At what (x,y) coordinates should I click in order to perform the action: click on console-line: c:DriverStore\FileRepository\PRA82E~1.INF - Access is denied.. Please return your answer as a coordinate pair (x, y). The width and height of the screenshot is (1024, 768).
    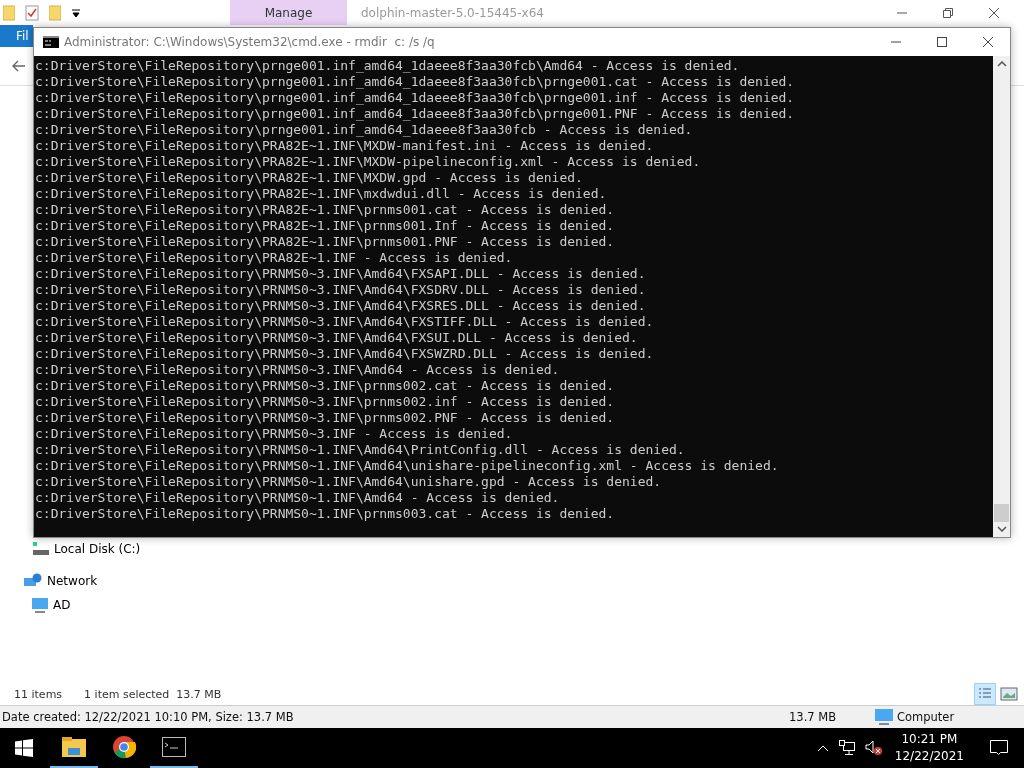
    Looking at the image, I should click on (274, 258).